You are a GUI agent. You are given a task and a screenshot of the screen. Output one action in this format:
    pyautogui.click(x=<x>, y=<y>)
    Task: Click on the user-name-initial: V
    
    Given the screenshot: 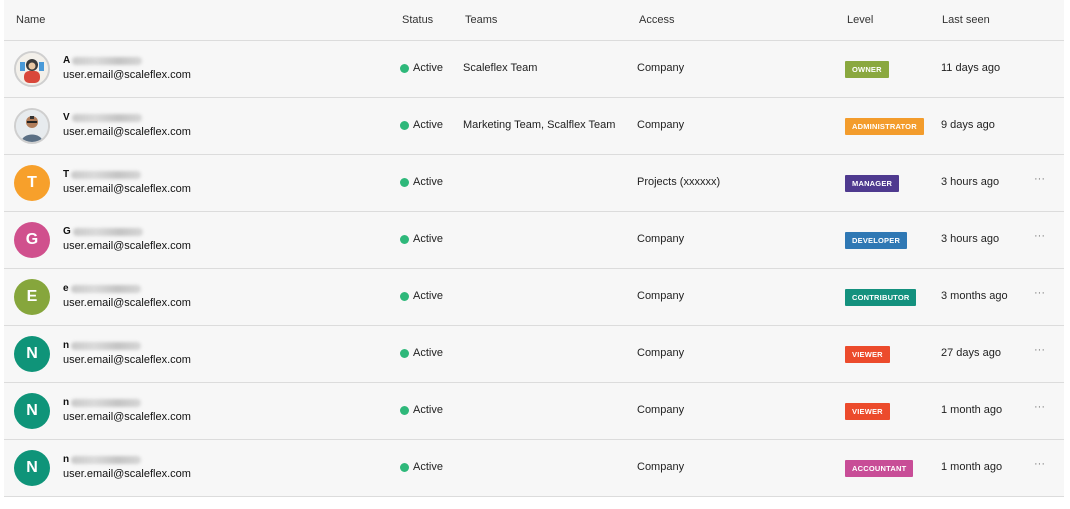 What is the action you would take?
    pyautogui.click(x=66, y=117)
    